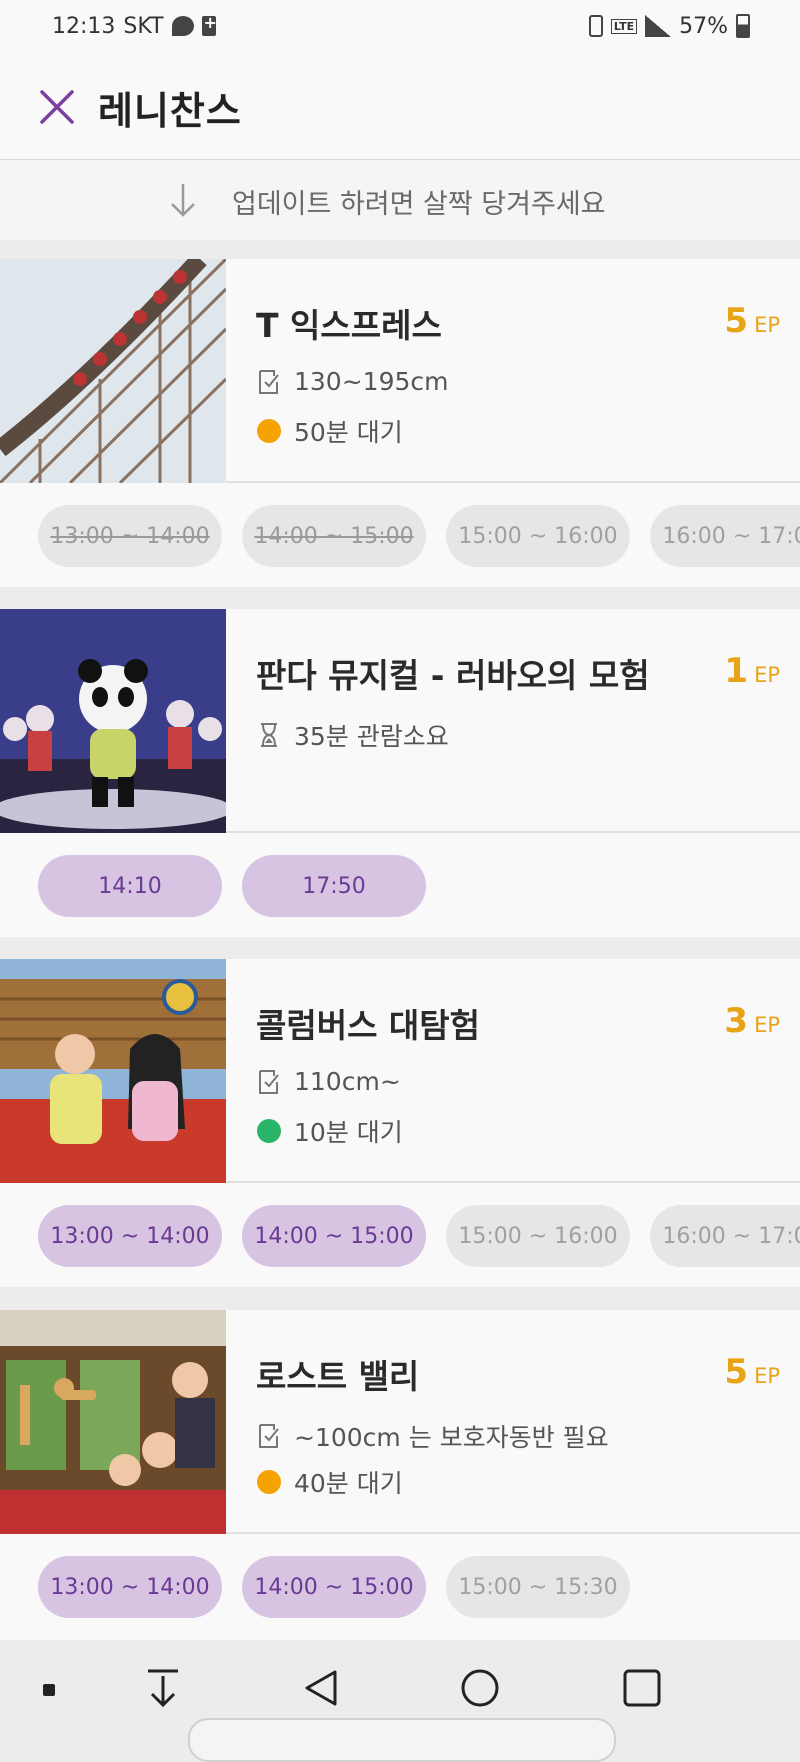 This screenshot has height=1762, width=800. What do you see at coordinates (752, 1021) in the screenshot?
I see `ep-badge: 3 EP` at bounding box center [752, 1021].